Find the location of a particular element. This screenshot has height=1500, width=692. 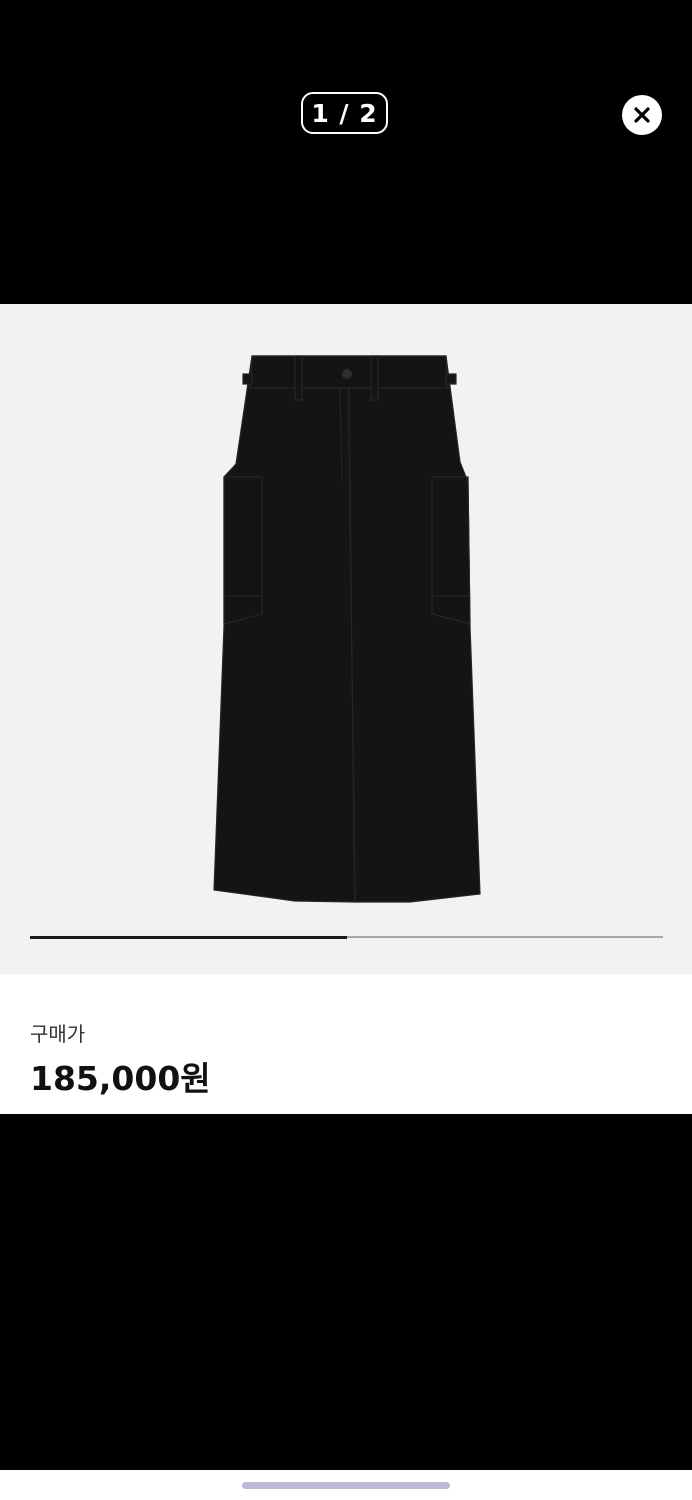

home-indicator is located at coordinates (346, 1485).